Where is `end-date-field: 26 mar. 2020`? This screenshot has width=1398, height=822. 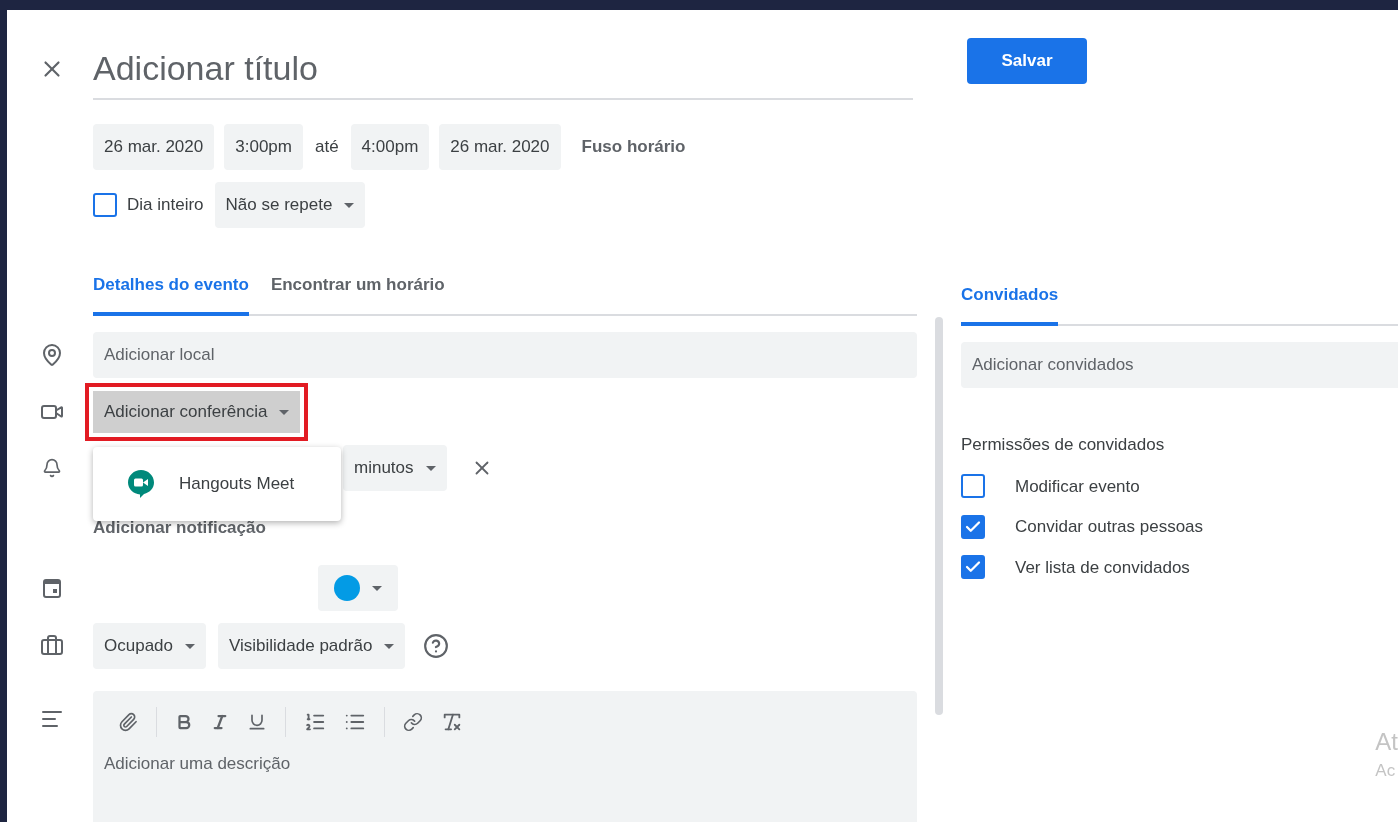
end-date-field: 26 mar. 2020 is located at coordinates (500, 147).